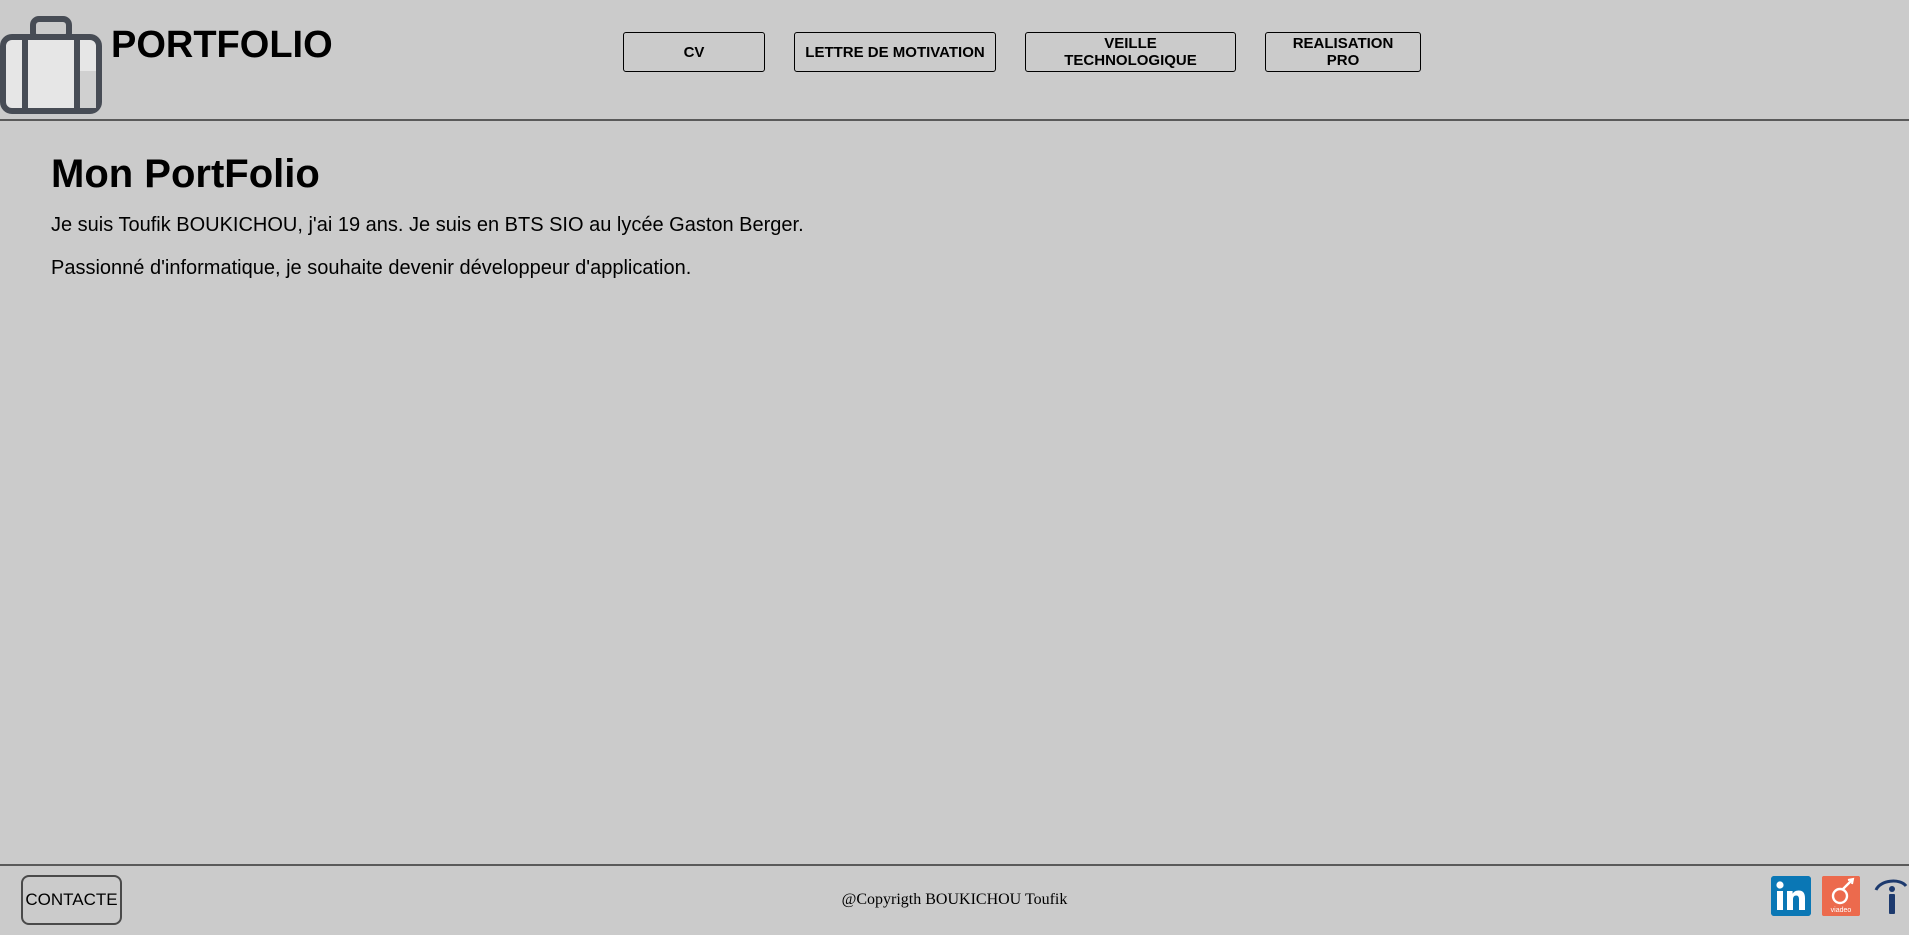 The height and width of the screenshot is (935, 1909). Describe the element at coordinates (1841, 910) in the screenshot. I see `svg-text: viadeo` at that location.